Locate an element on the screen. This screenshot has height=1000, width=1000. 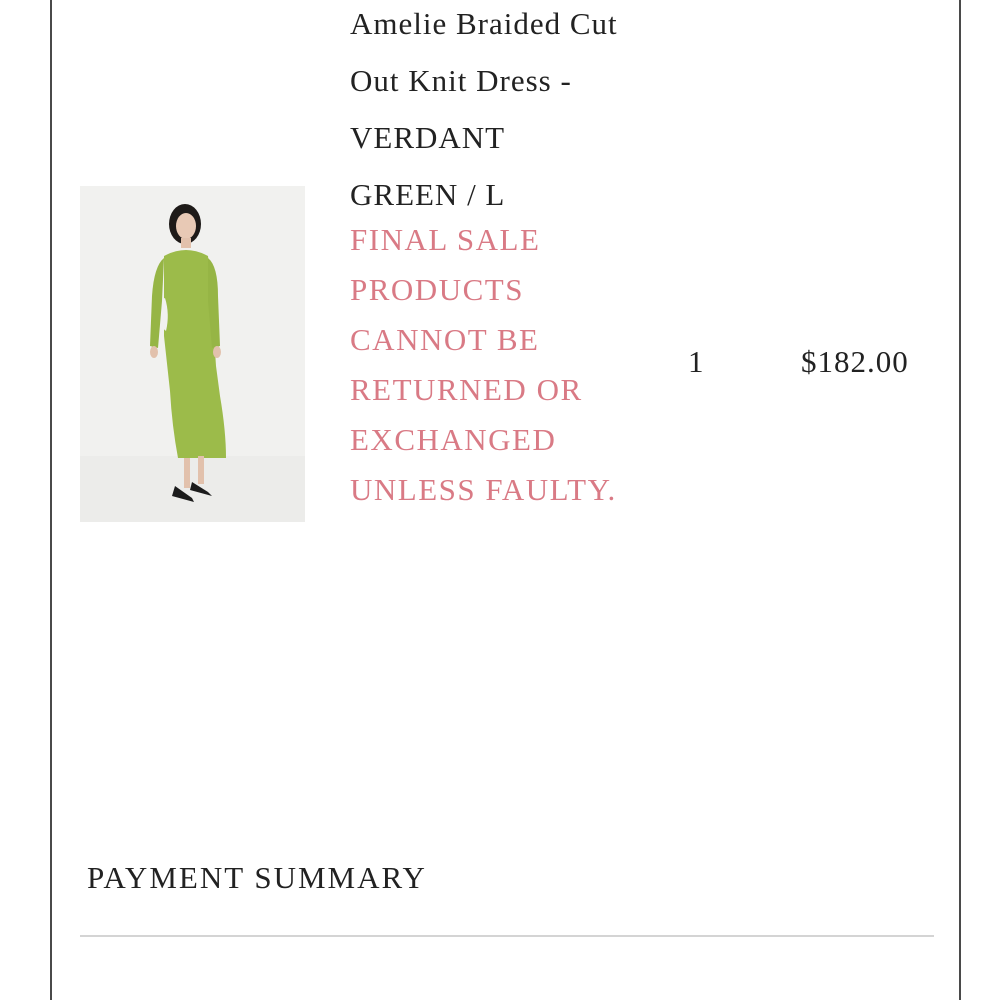
line-price: $182.00 is located at coordinates (855, 361).